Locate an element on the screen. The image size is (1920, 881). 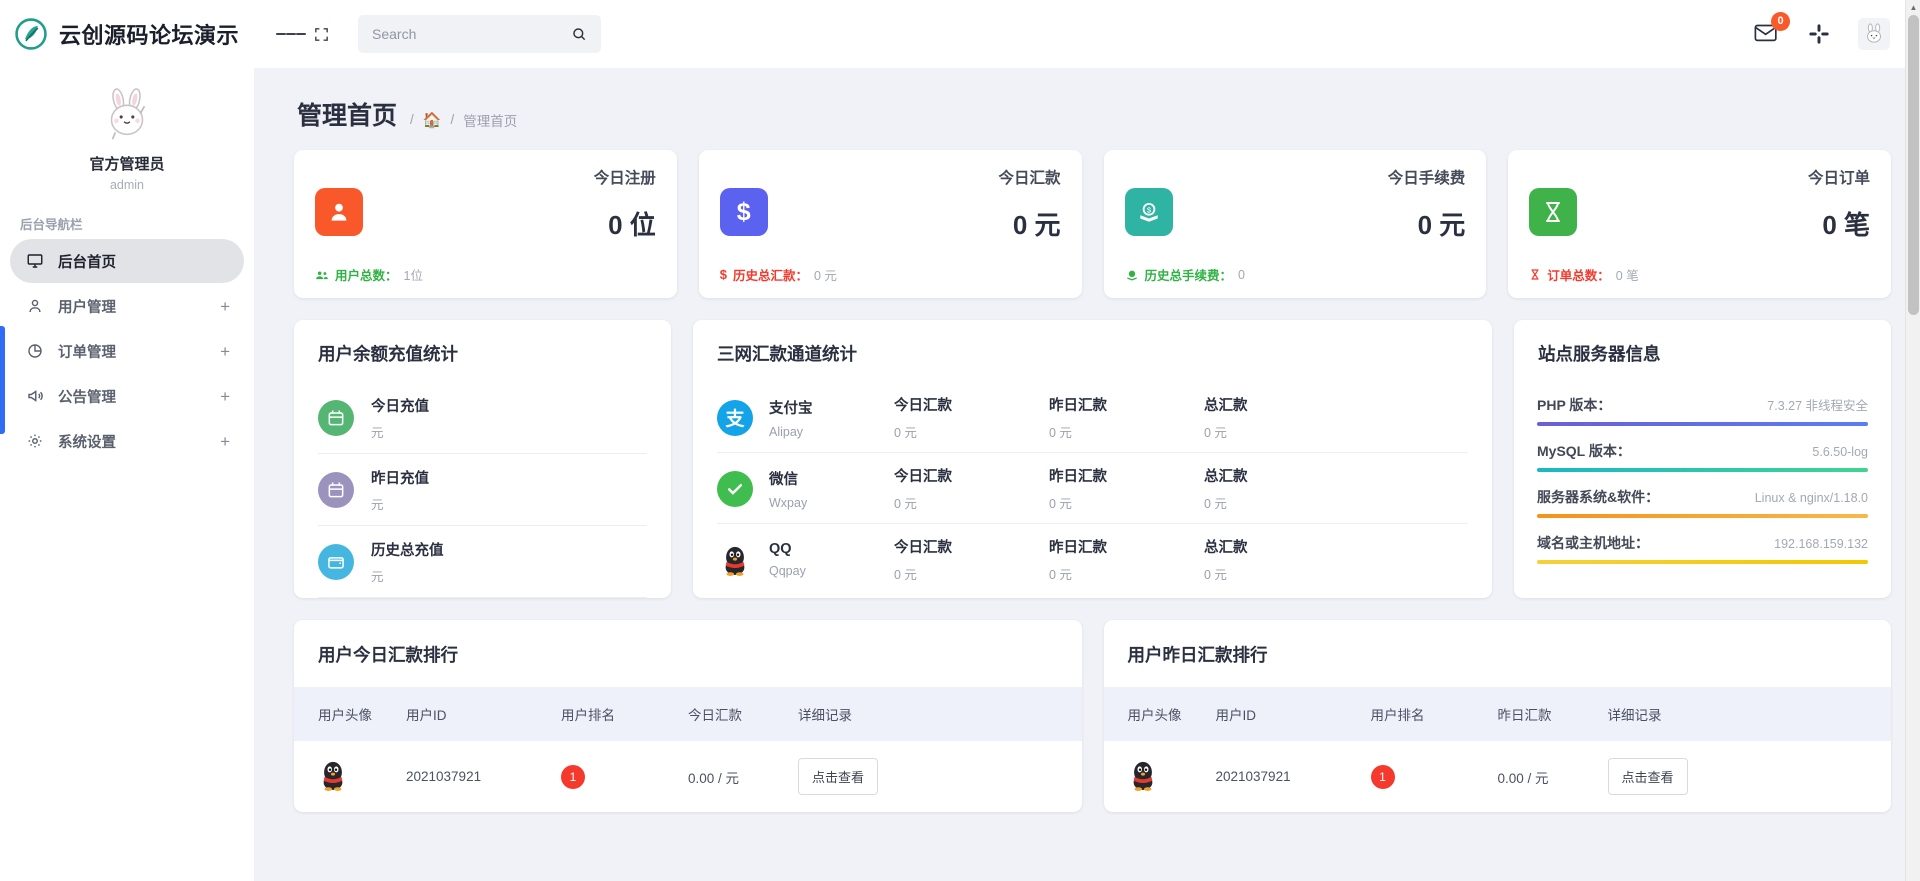
messages-button: 0 is located at coordinates (1772, 29).